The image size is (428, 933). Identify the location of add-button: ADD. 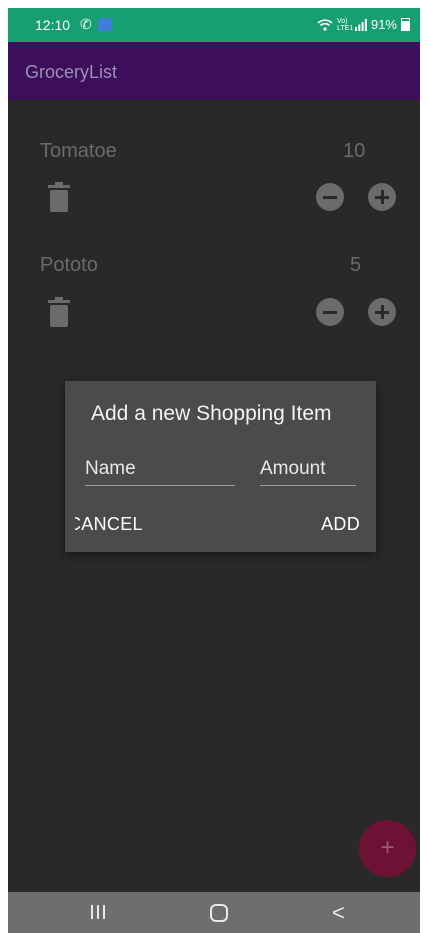
(340, 524).